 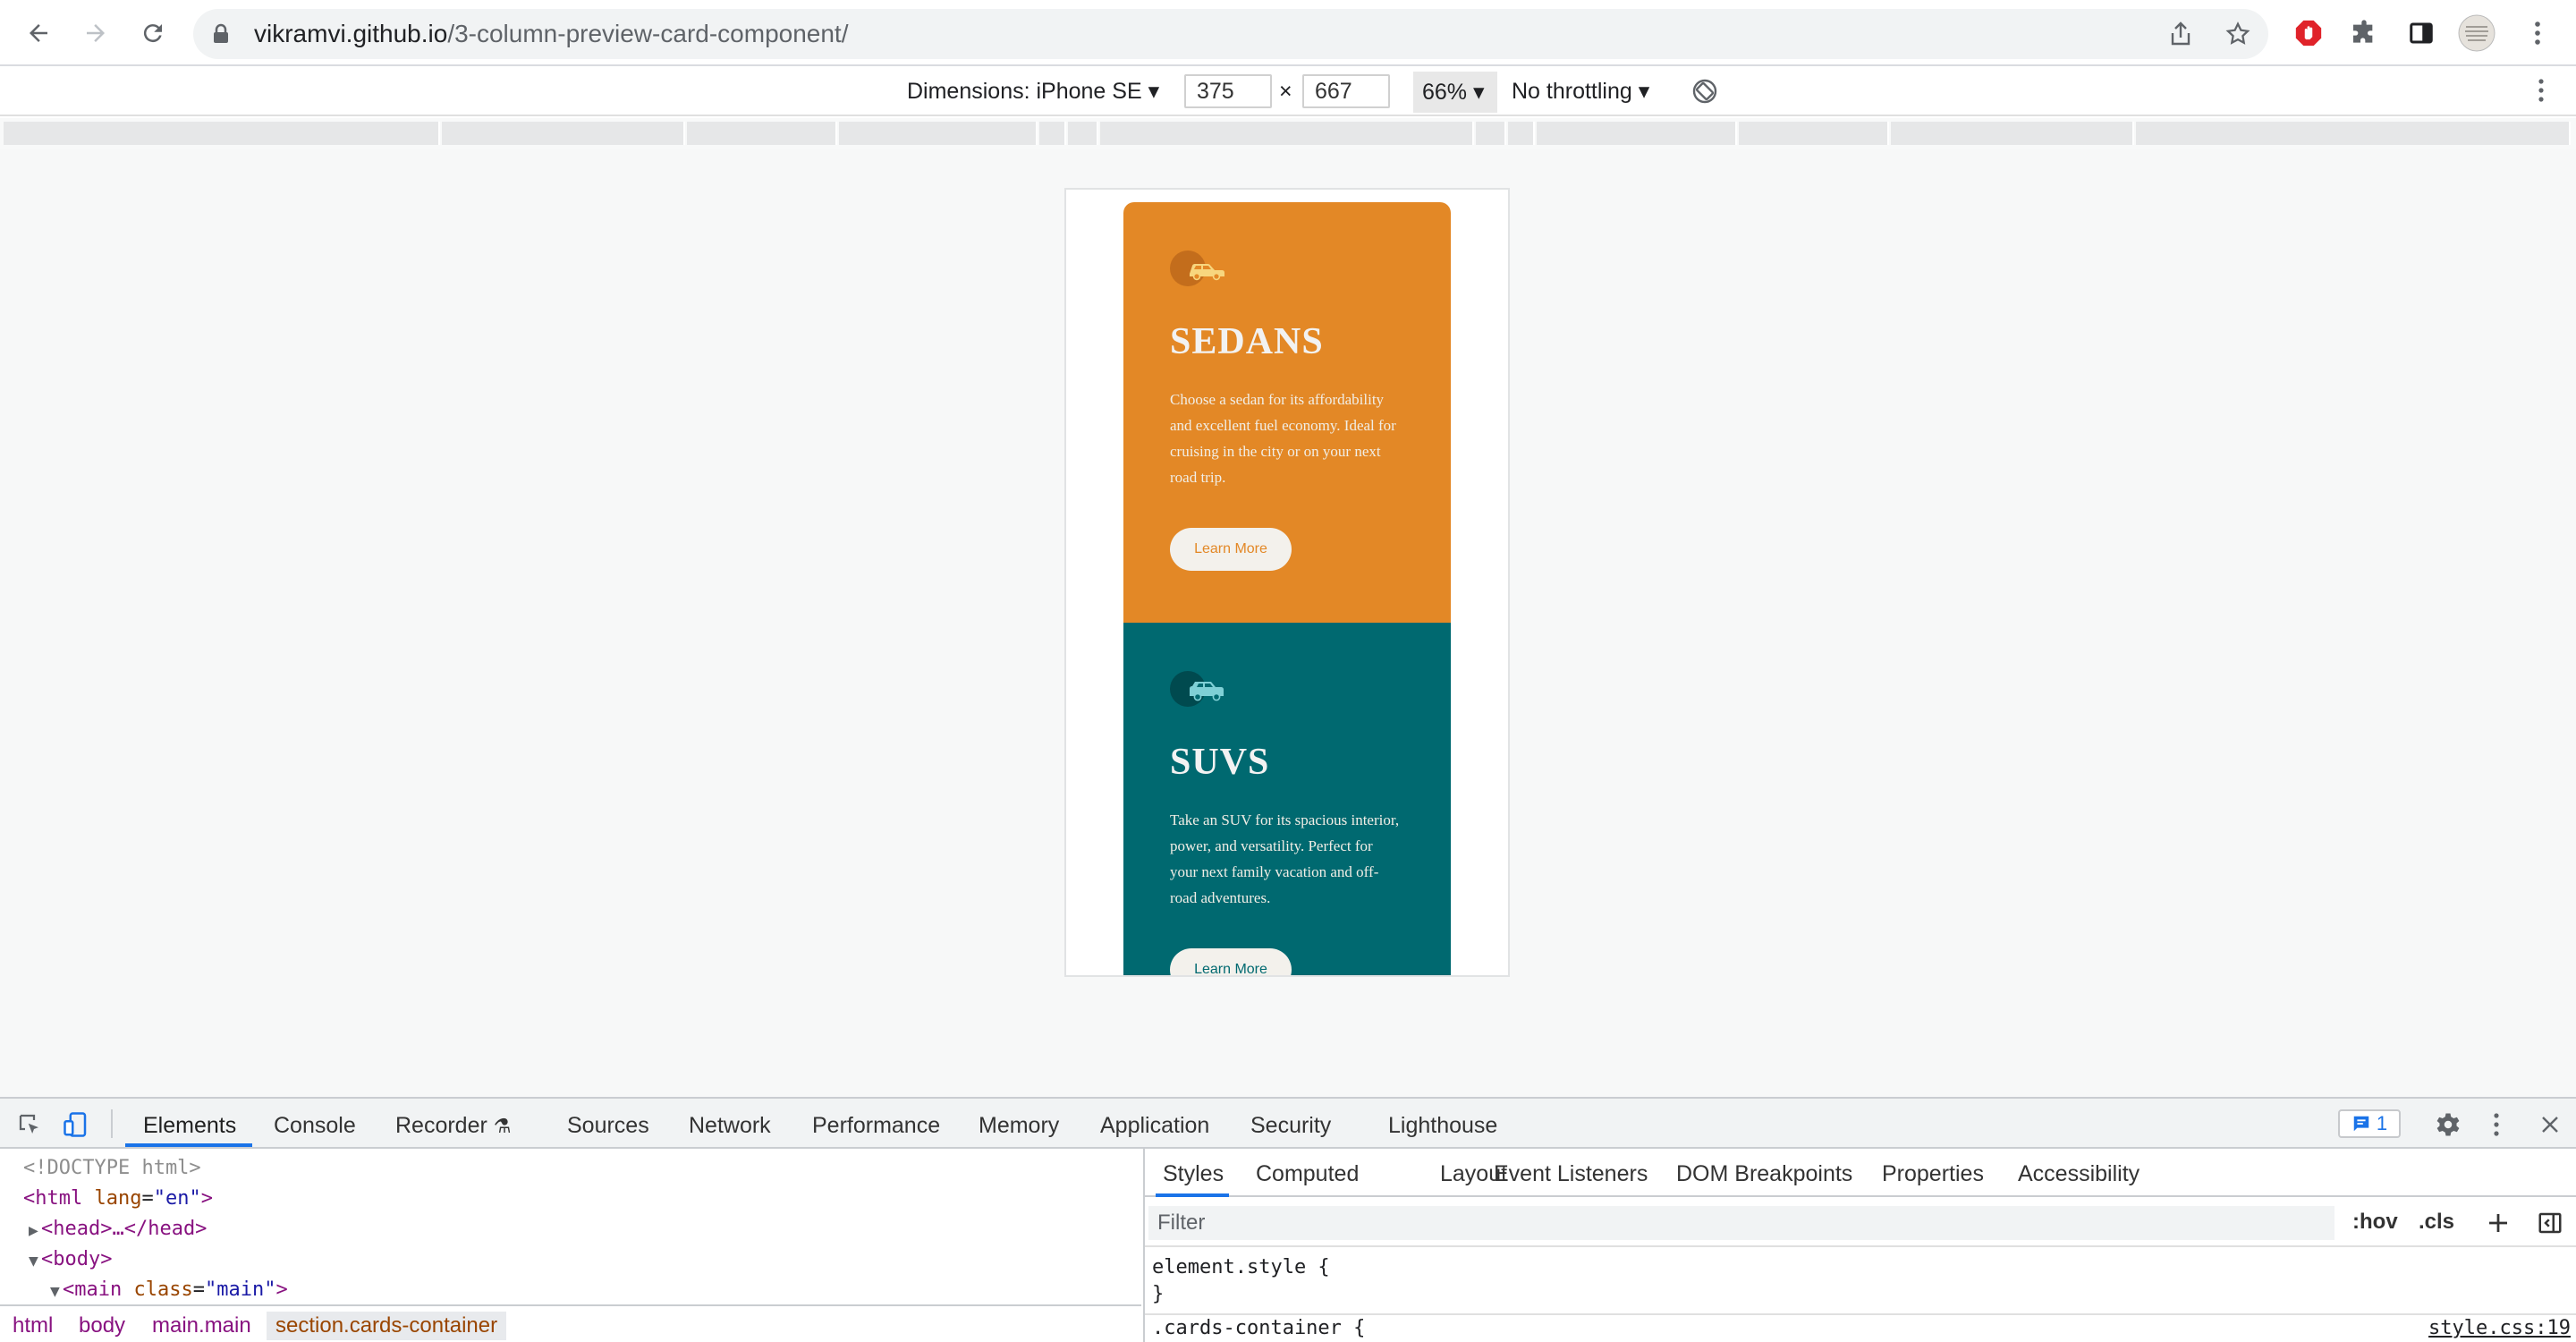 What do you see at coordinates (2375, 1222) in the screenshot?
I see `hover-state-toggle: :hov` at bounding box center [2375, 1222].